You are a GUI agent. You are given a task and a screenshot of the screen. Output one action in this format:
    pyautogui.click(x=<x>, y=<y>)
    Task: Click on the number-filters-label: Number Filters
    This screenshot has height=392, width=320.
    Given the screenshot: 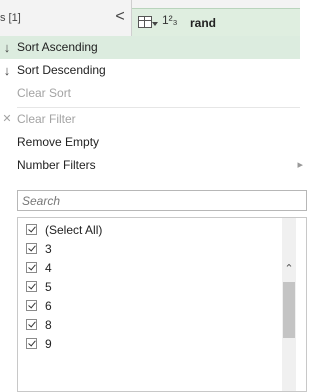 What is the action you would take?
    pyautogui.click(x=56, y=165)
    